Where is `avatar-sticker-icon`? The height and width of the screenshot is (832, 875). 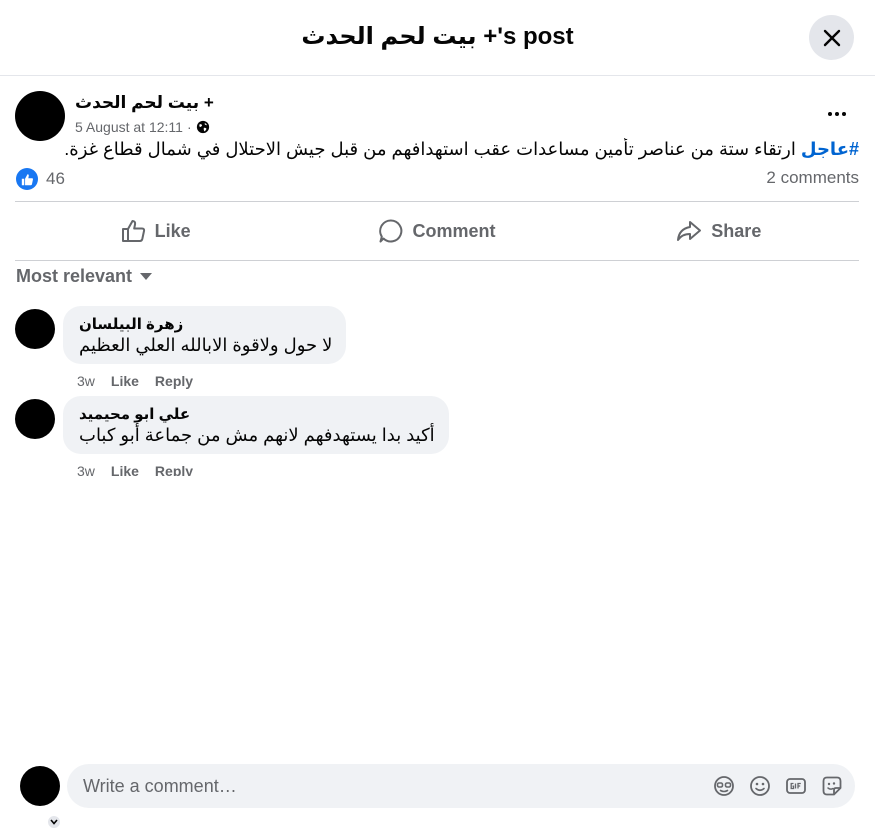
avatar-sticker-icon is located at coordinates (724, 786).